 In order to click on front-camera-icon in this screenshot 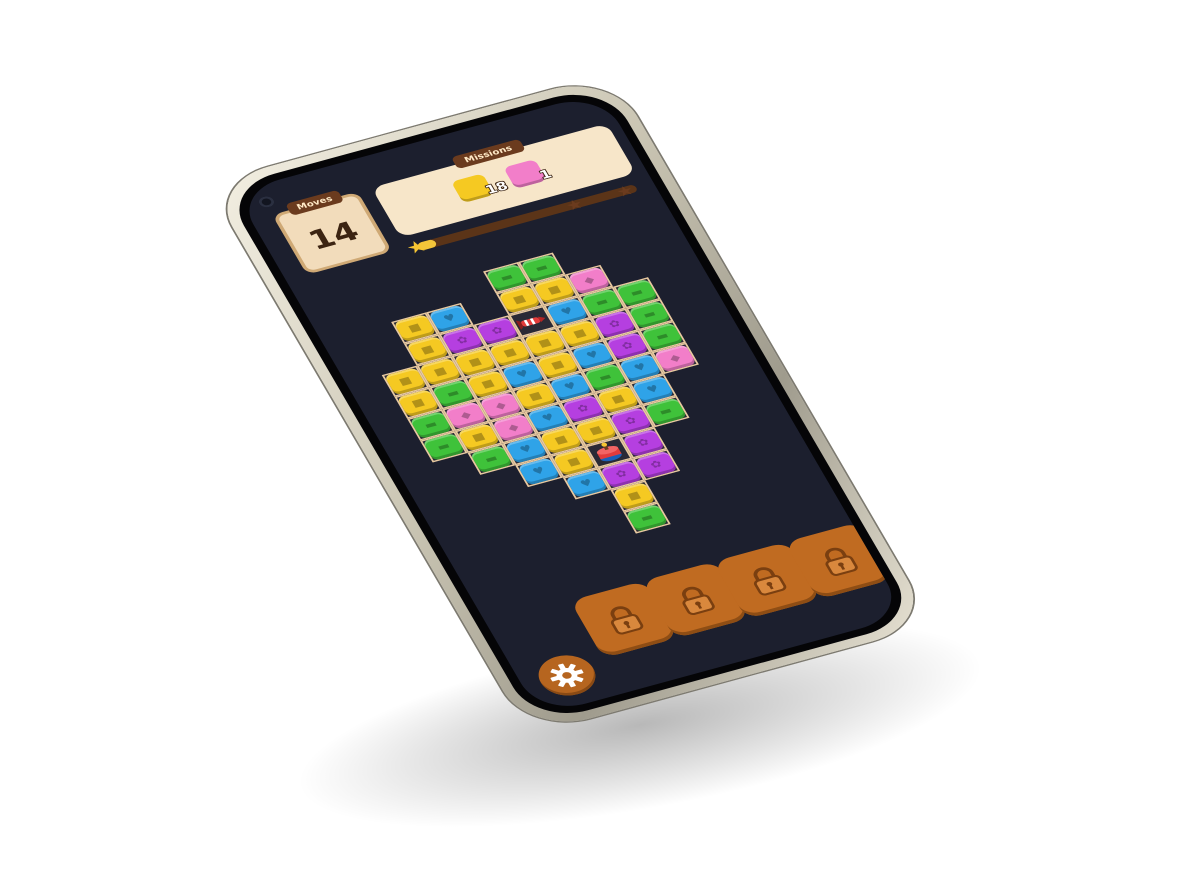, I will do `click(266, 202)`.